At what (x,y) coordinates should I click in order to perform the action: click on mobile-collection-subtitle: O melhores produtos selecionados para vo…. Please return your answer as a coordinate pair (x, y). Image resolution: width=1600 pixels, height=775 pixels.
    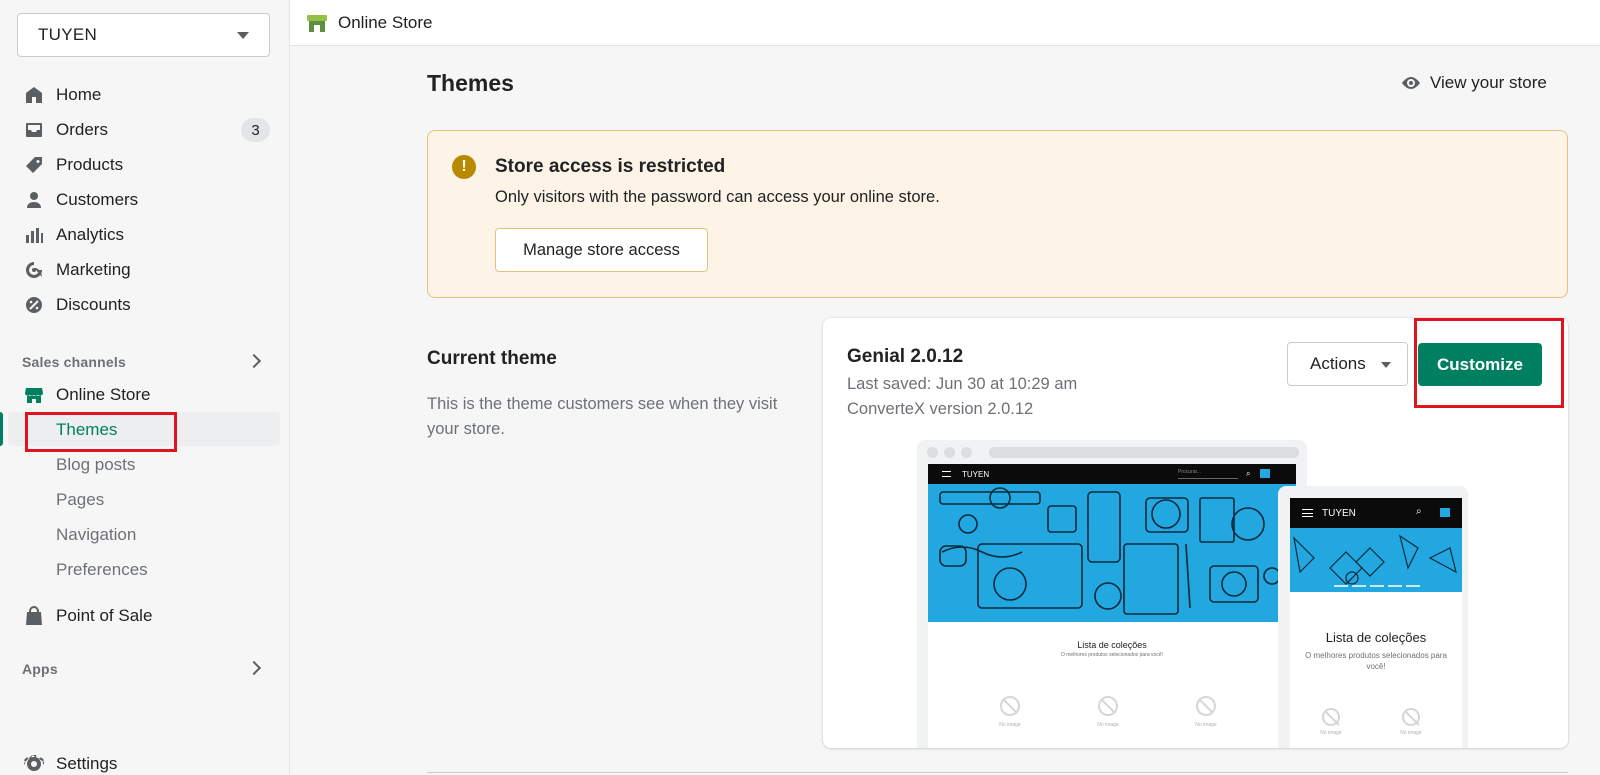
    Looking at the image, I should click on (1376, 661).